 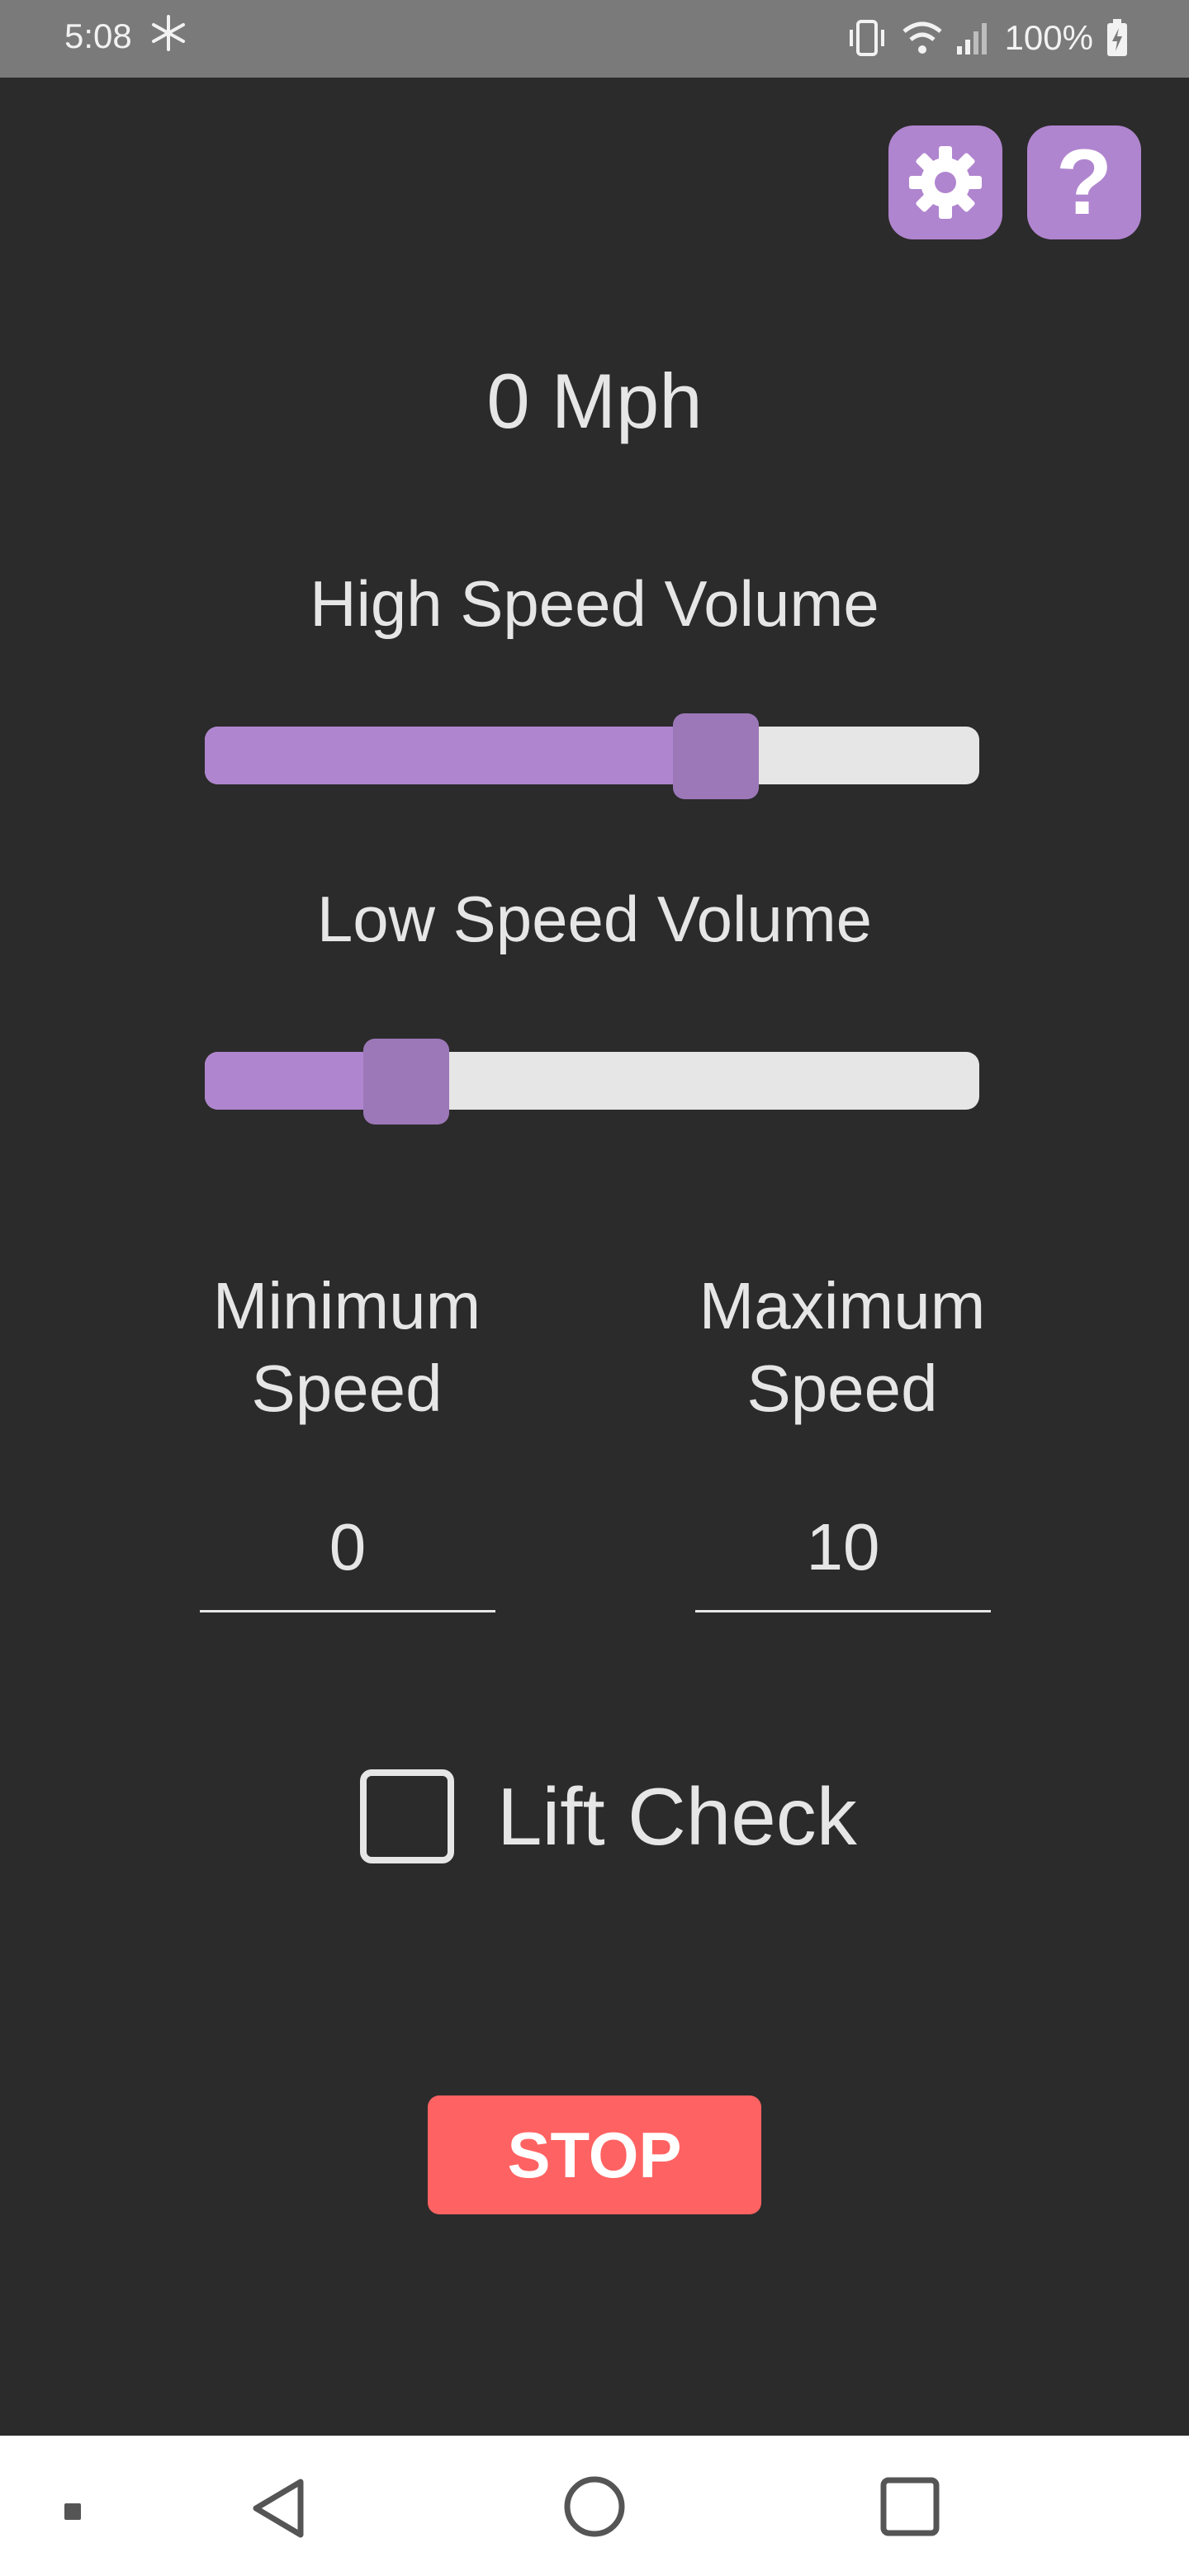 I want to click on lift-check-label: Lift Check, so click(x=677, y=1816).